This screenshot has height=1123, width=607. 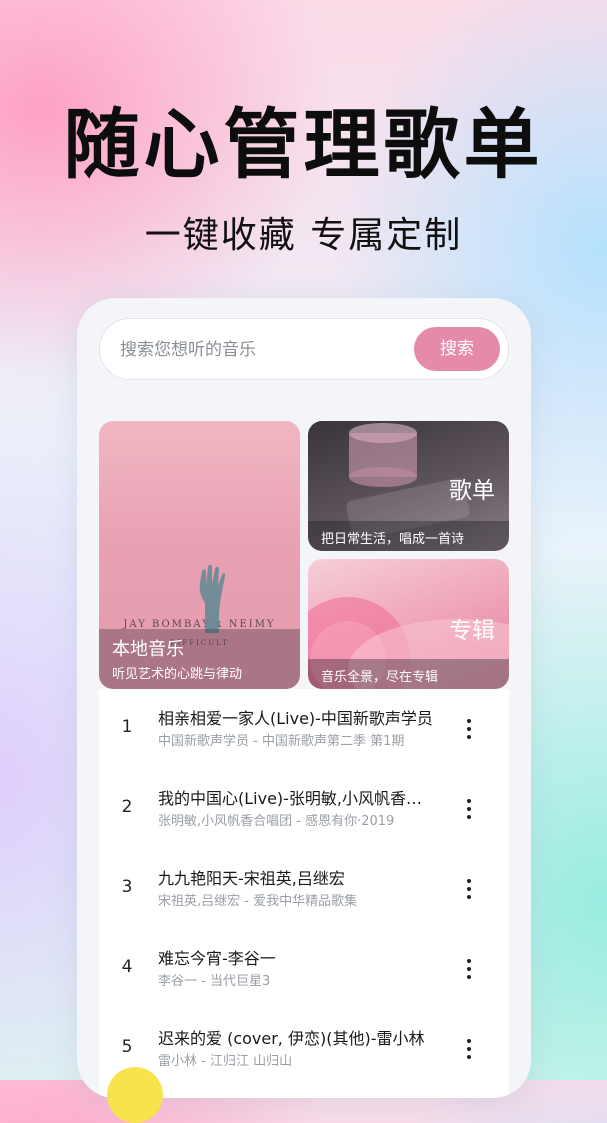 What do you see at coordinates (380, 677) in the screenshot?
I see `album-subtitle: 音乐全景，尽在专辑` at bounding box center [380, 677].